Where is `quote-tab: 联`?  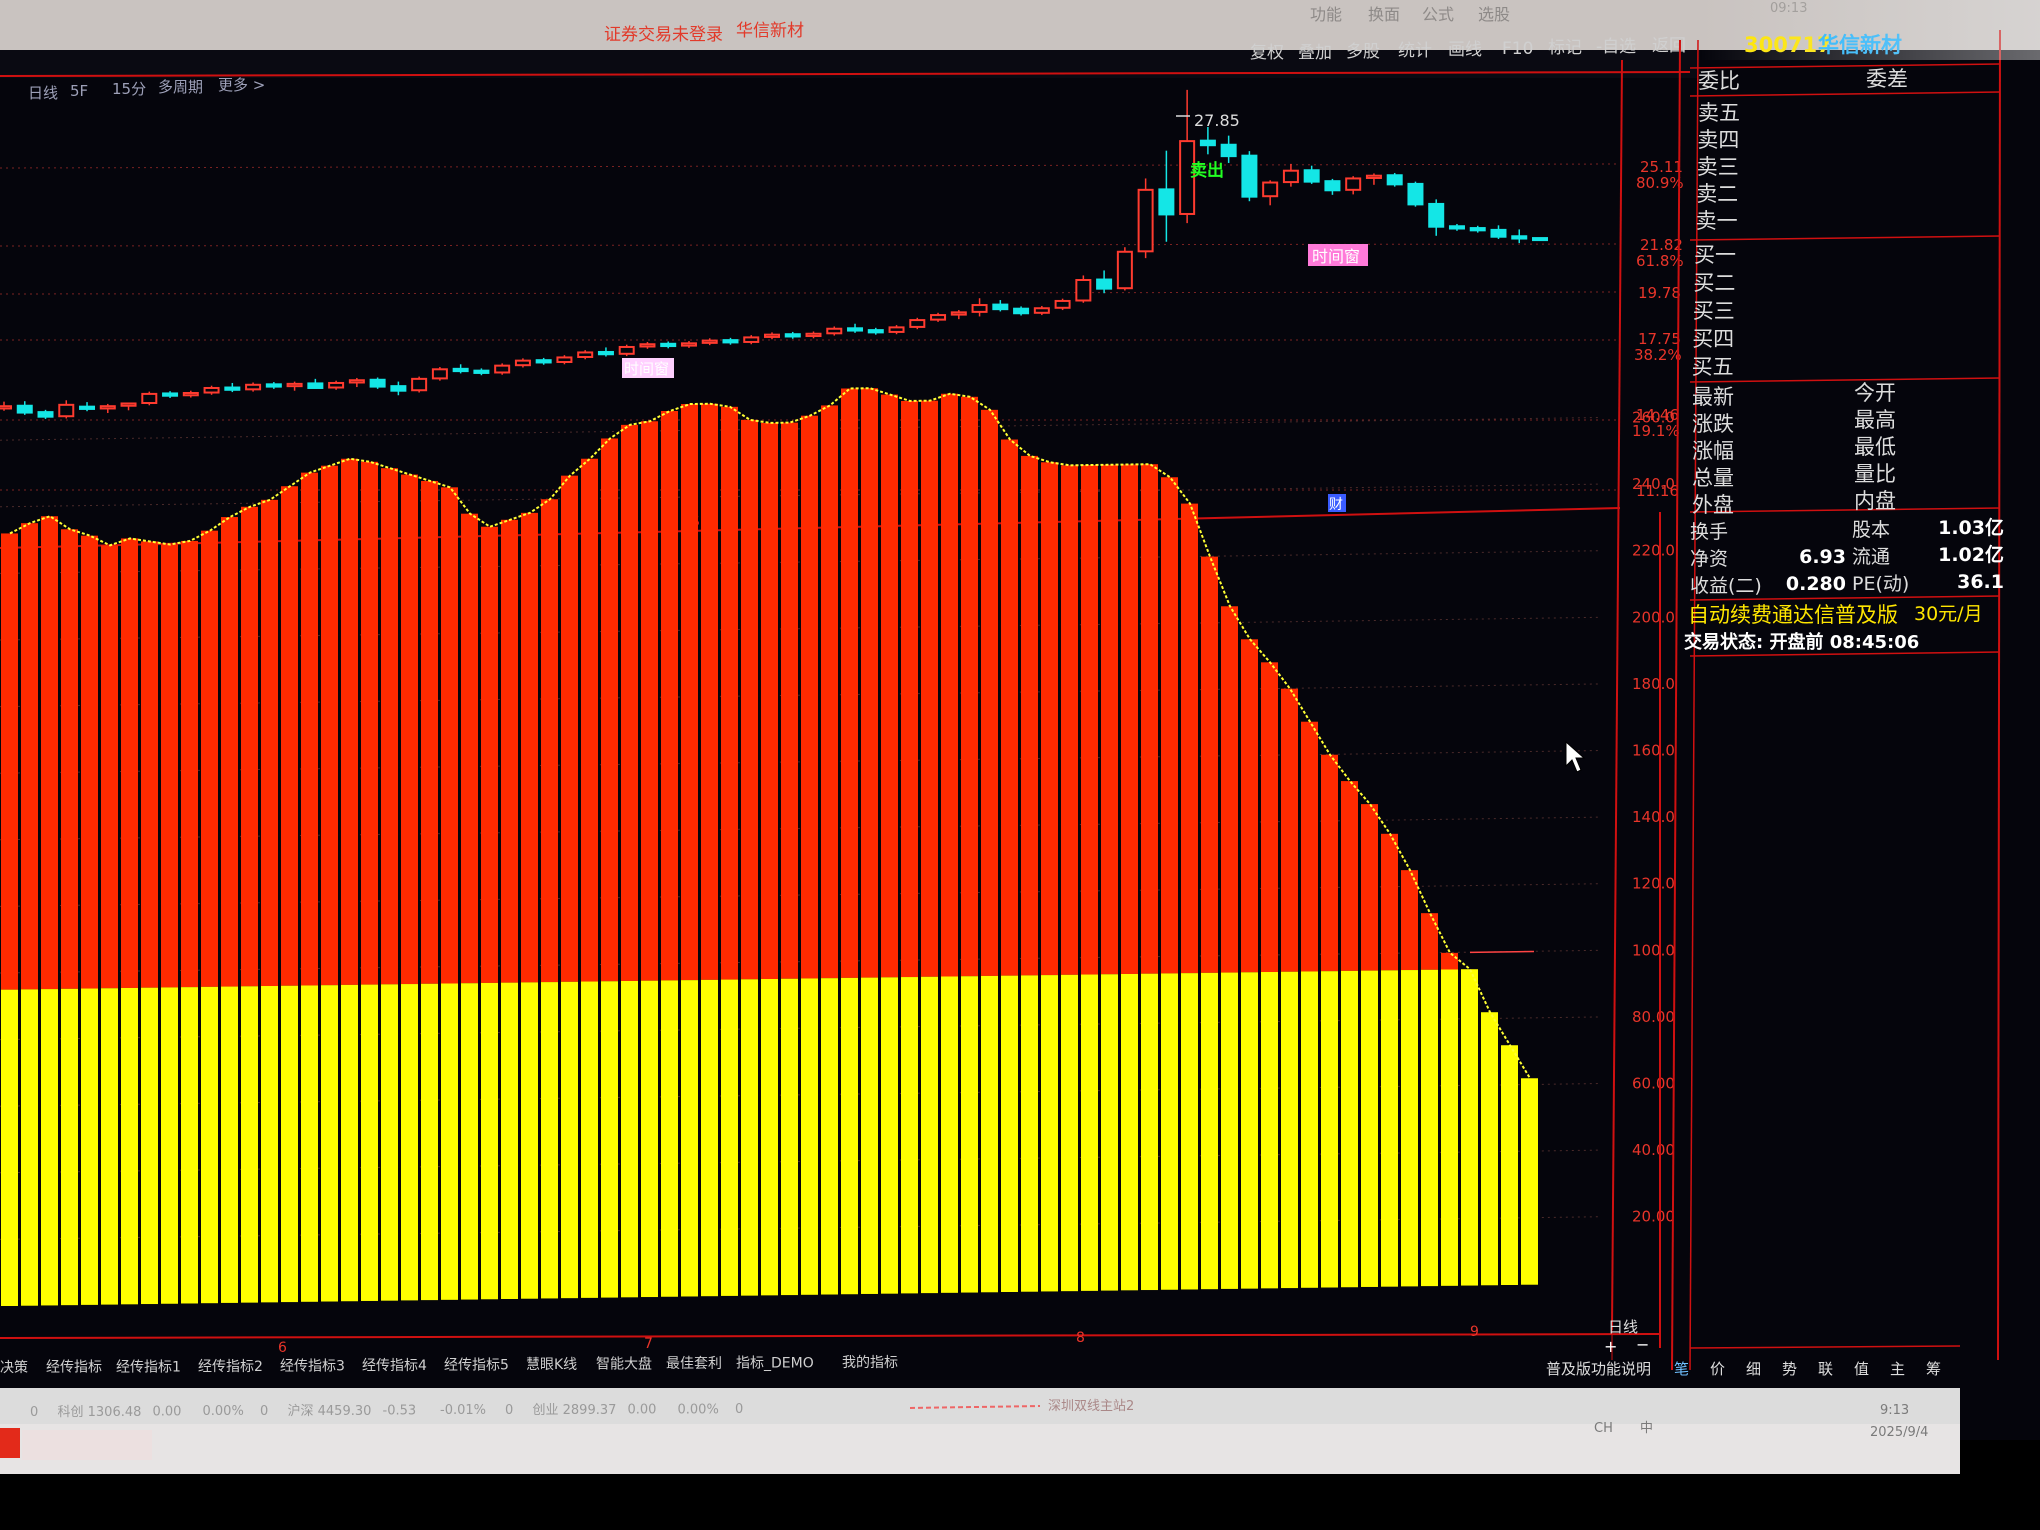
quote-tab: 联 is located at coordinates (1825, 1369).